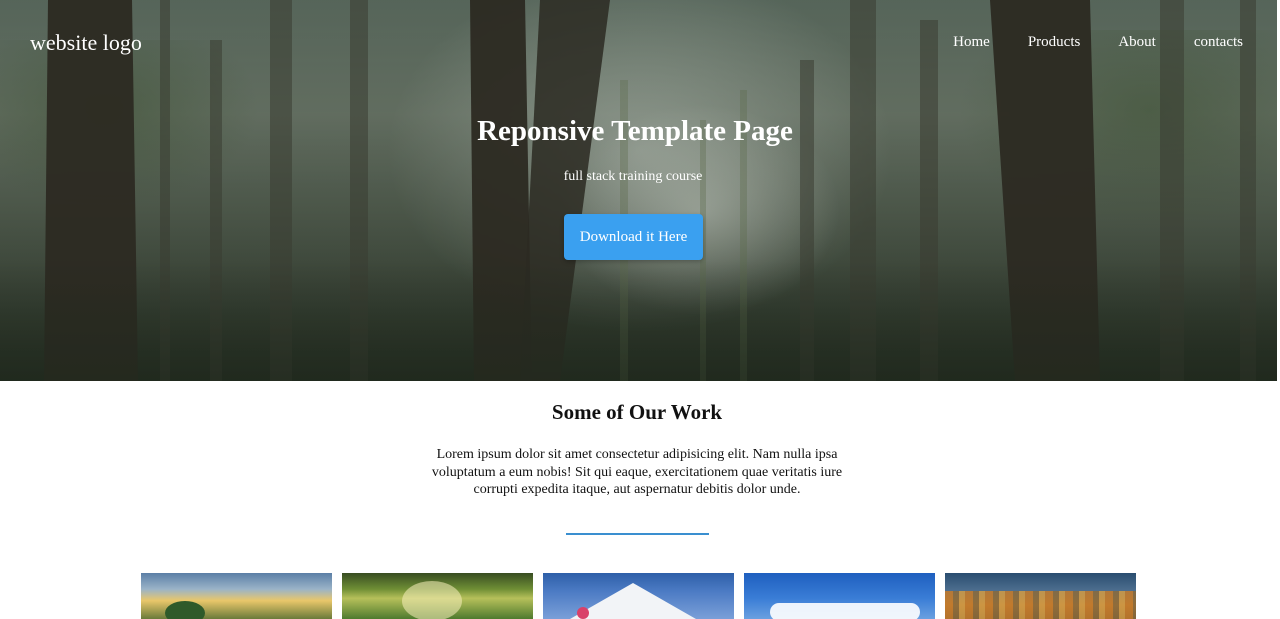 This screenshot has width=1280, height=619. I want to click on nav-about: About, so click(1137, 42).